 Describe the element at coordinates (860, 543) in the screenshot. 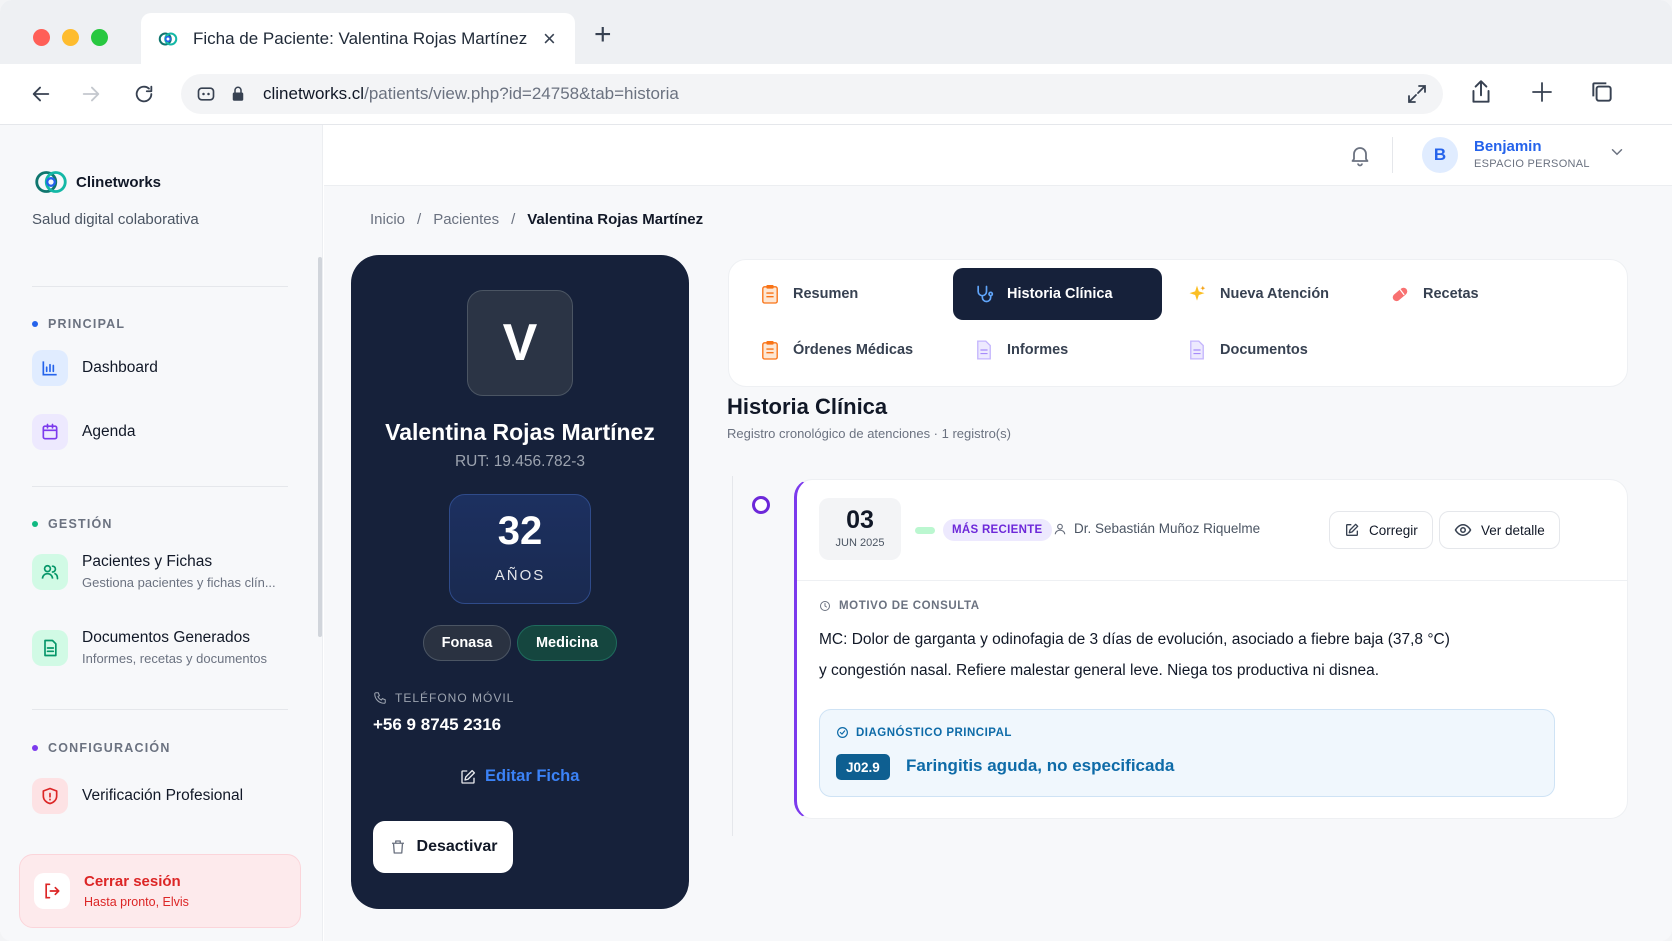

I see `entry-month: JUN 2025` at that location.